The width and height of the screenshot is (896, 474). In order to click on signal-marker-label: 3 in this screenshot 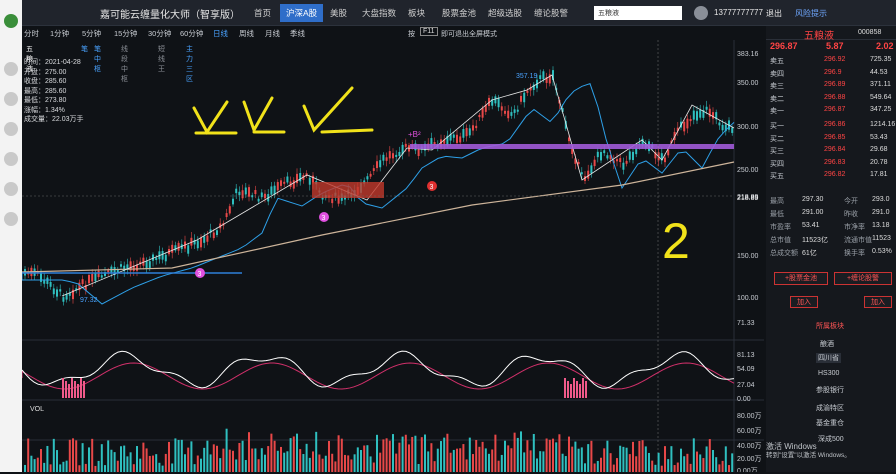, I will do `click(324, 218)`.